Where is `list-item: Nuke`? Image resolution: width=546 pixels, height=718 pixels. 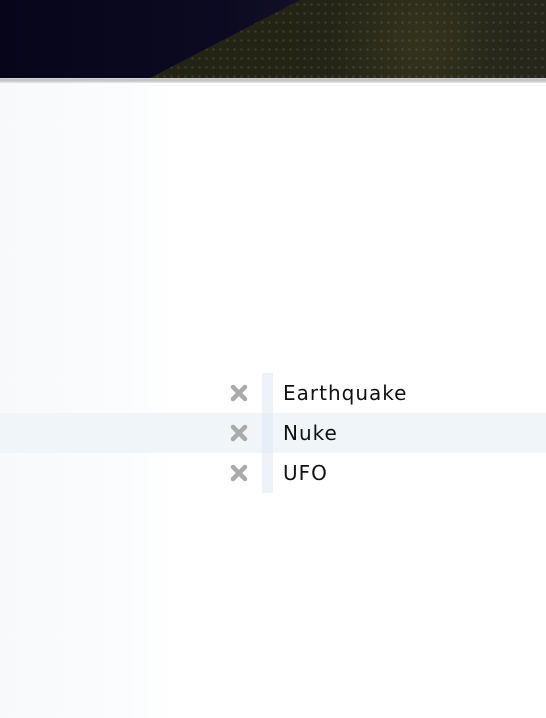
list-item: Nuke is located at coordinates (273, 433).